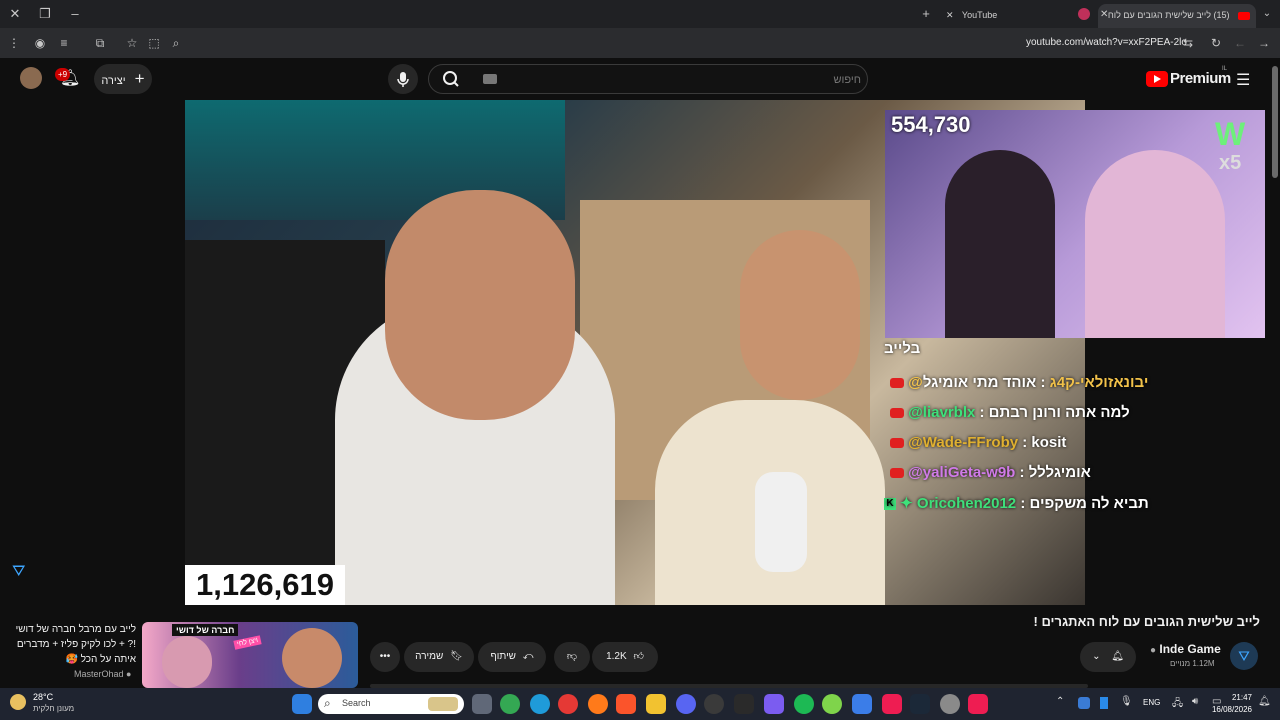 The width and height of the screenshot is (1280, 720). I want to click on chat-username: @Wade-FFroby, so click(963, 442).